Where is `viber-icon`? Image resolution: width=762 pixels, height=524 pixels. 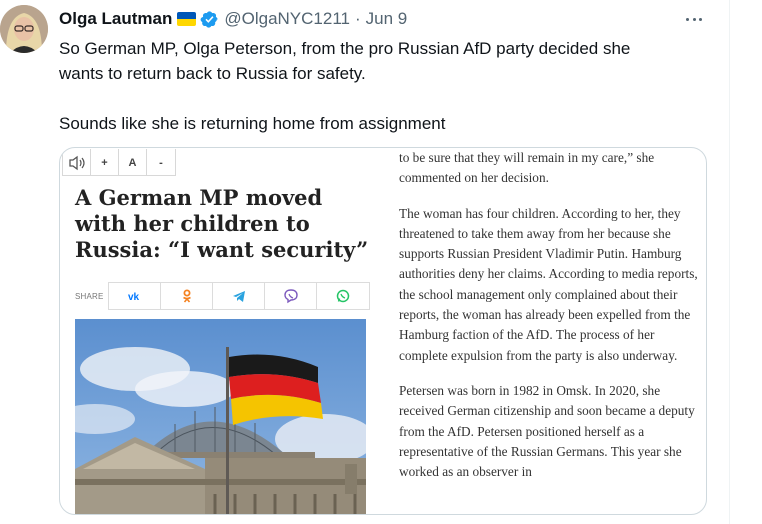
viber-icon is located at coordinates (291, 296).